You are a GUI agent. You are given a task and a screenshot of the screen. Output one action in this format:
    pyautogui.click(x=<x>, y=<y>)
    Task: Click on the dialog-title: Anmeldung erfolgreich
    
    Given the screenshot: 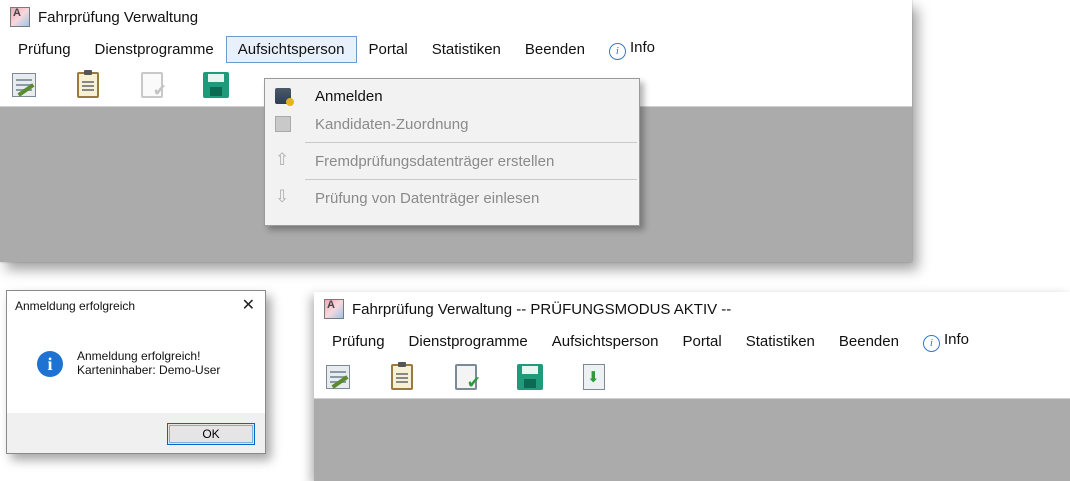 What is the action you would take?
    pyautogui.click(x=75, y=306)
    